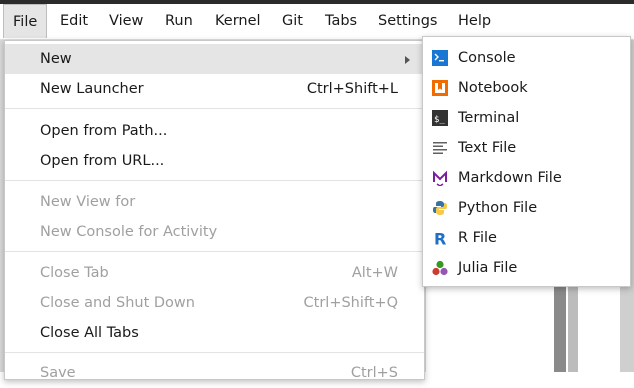  What do you see at coordinates (493, 88) in the screenshot?
I see `submenu-item-label: Notebook` at bounding box center [493, 88].